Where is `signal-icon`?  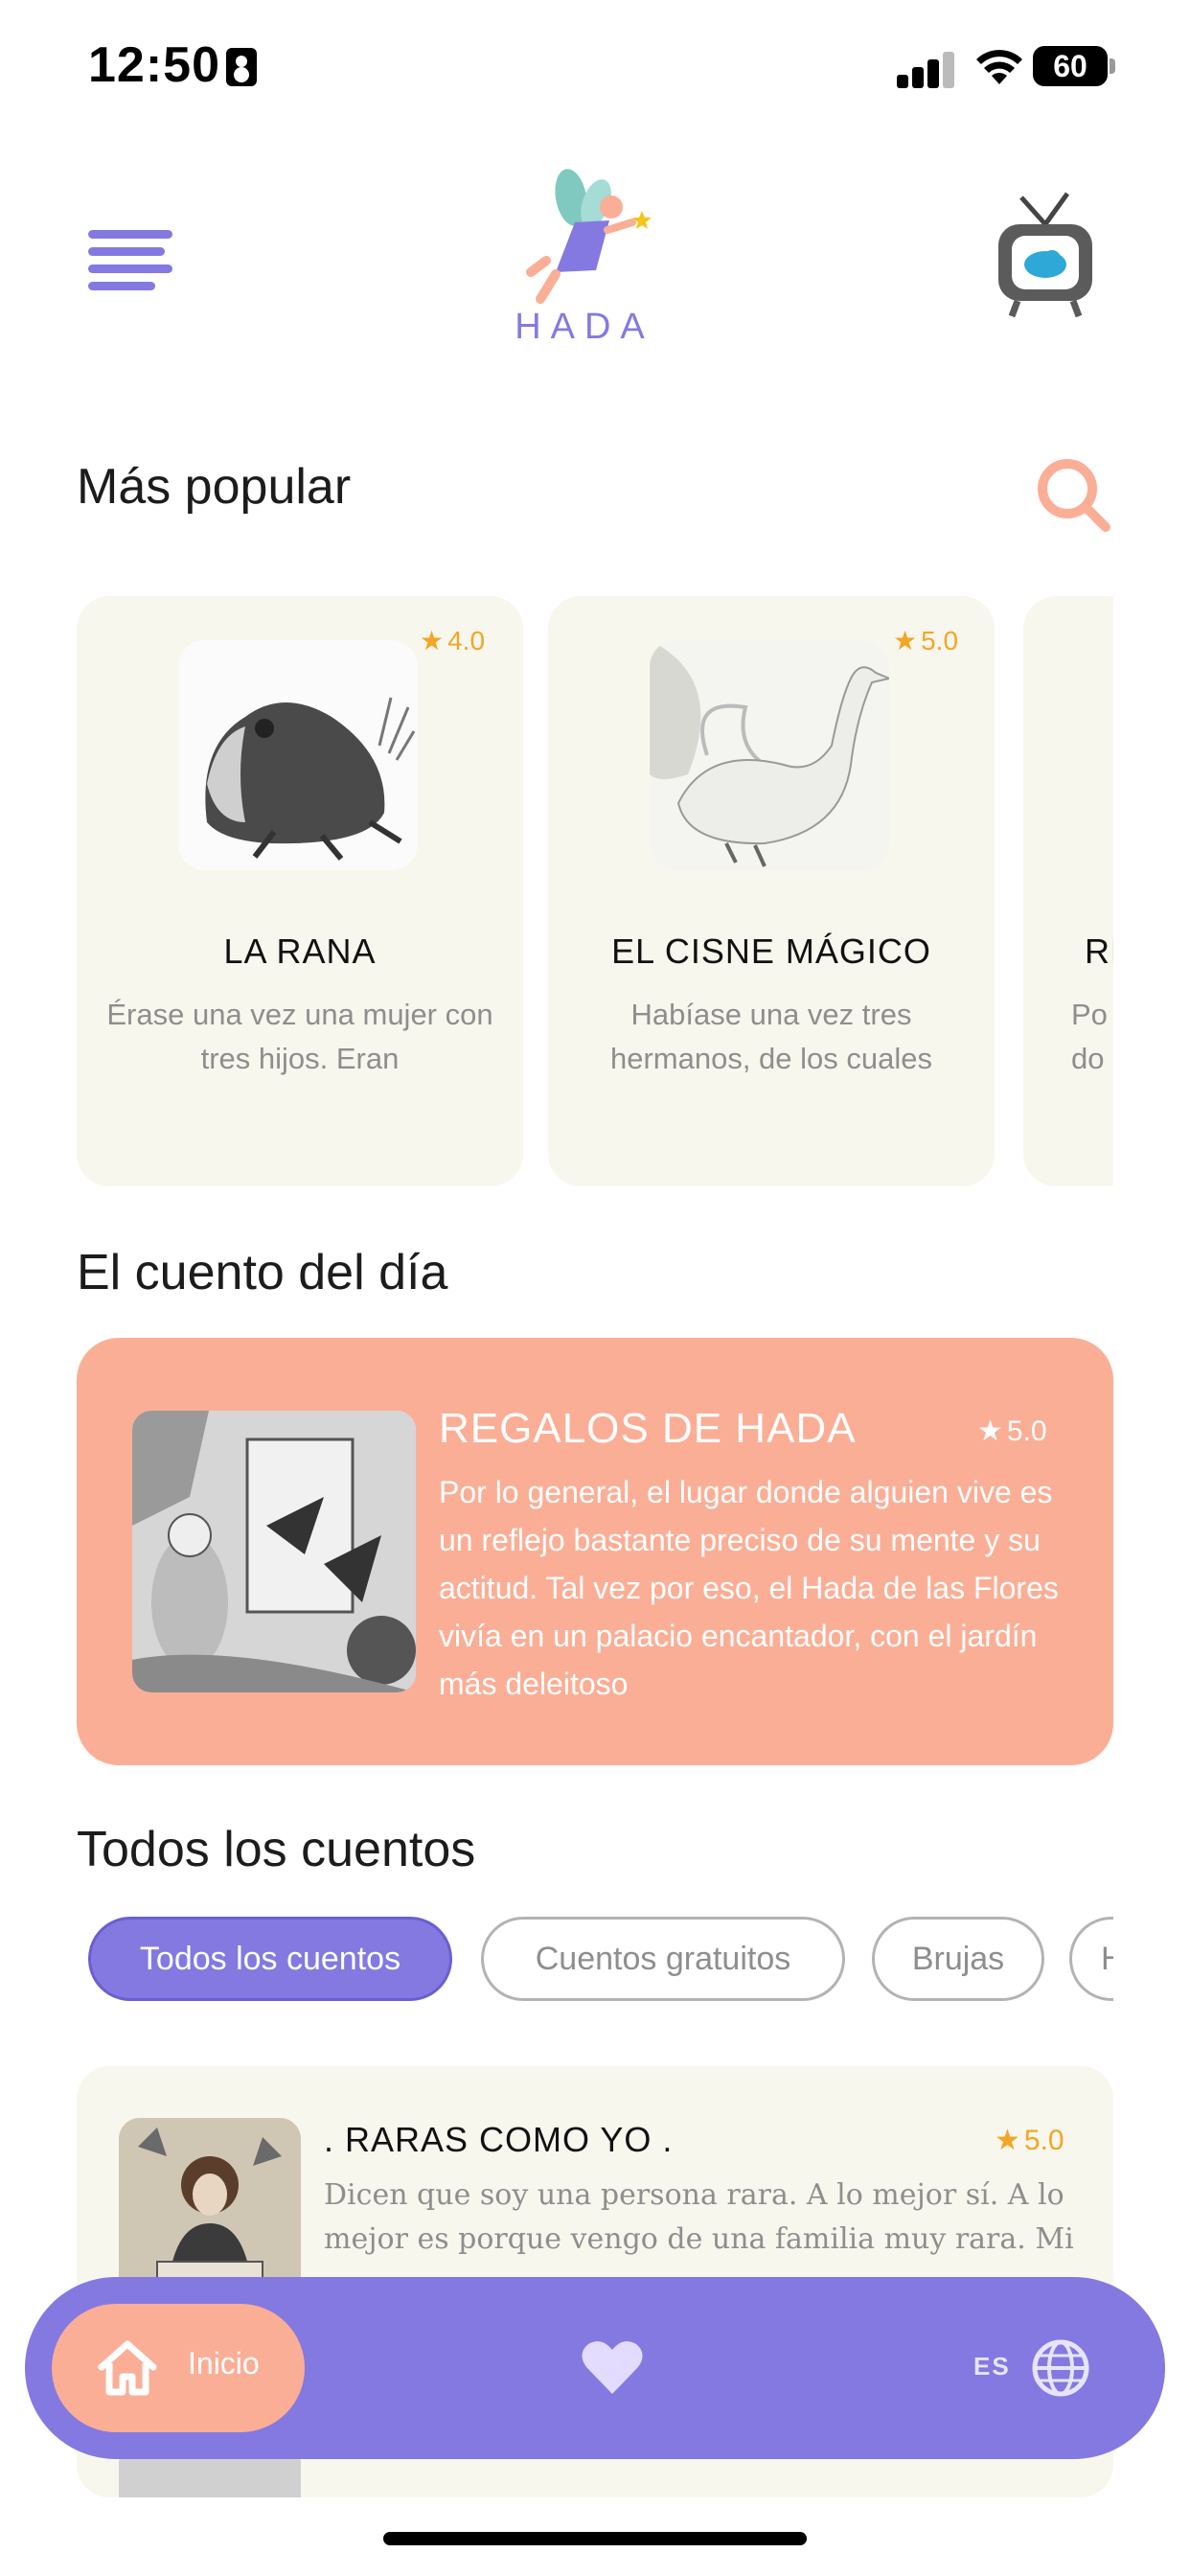 signal-icon is located at coordinates (927, 69).